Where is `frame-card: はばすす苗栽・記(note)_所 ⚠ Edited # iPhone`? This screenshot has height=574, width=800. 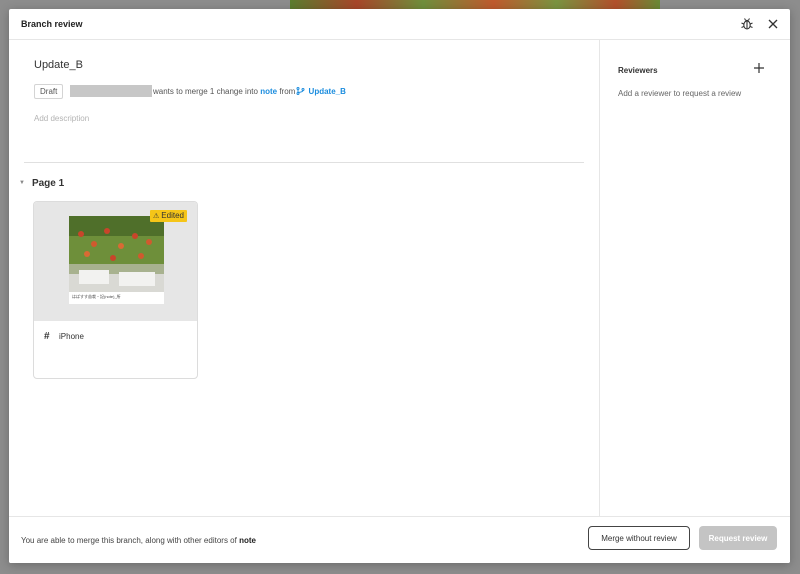
frame-card: はばすす苗栽・記(note)_所 ⚠ Edited # iPhone is located at coordinates (115, 290).